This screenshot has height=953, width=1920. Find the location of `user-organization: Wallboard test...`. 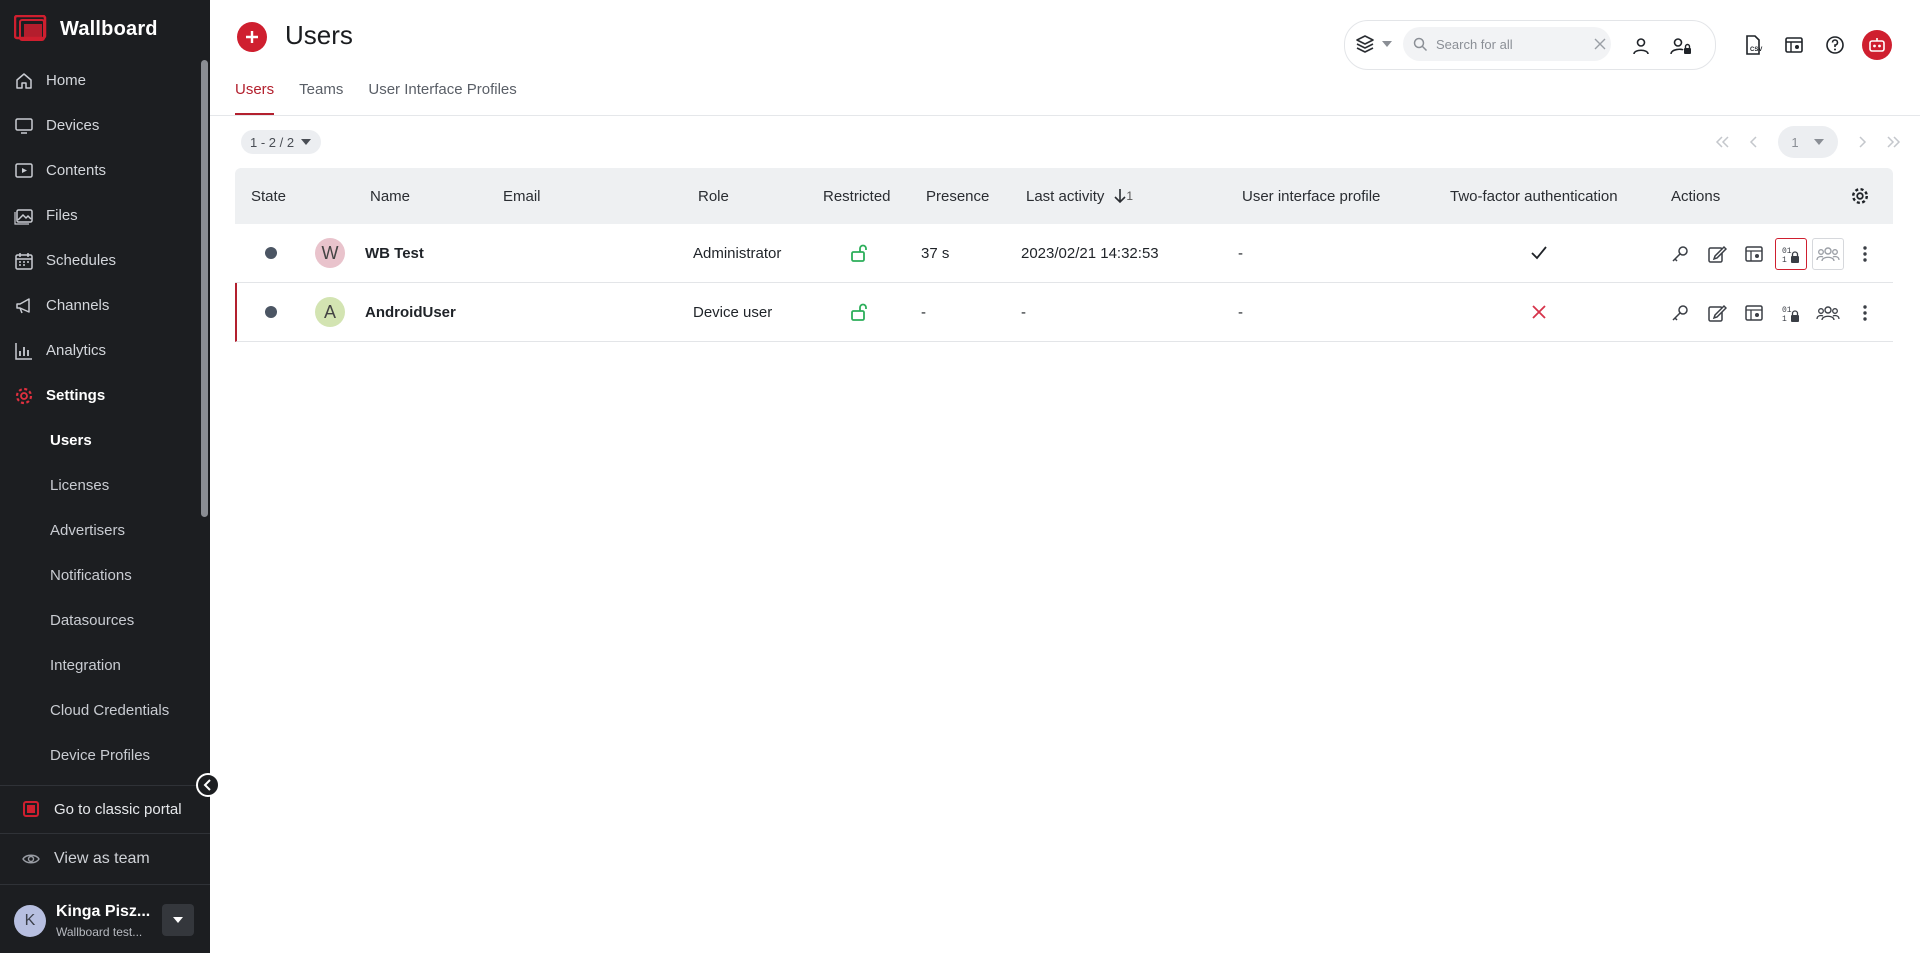

user-organization: Wallboard test... is located at coordinates (99, 932).